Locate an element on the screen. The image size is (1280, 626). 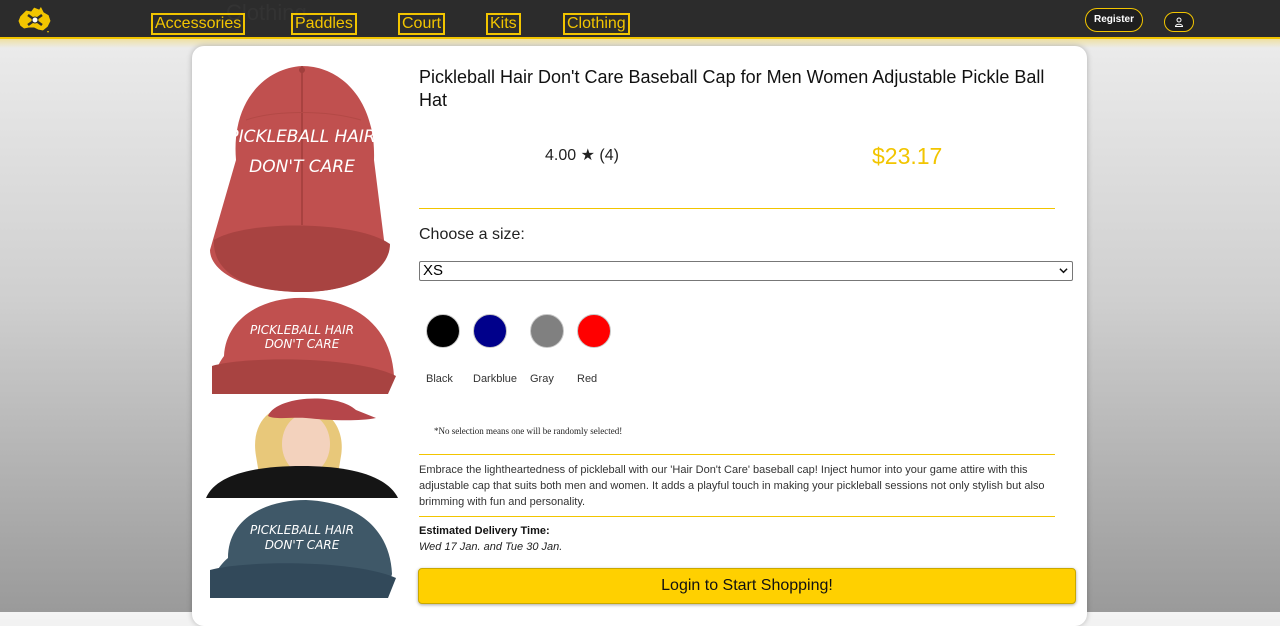
color-label-red: Red is located at coordinates (587, 379).